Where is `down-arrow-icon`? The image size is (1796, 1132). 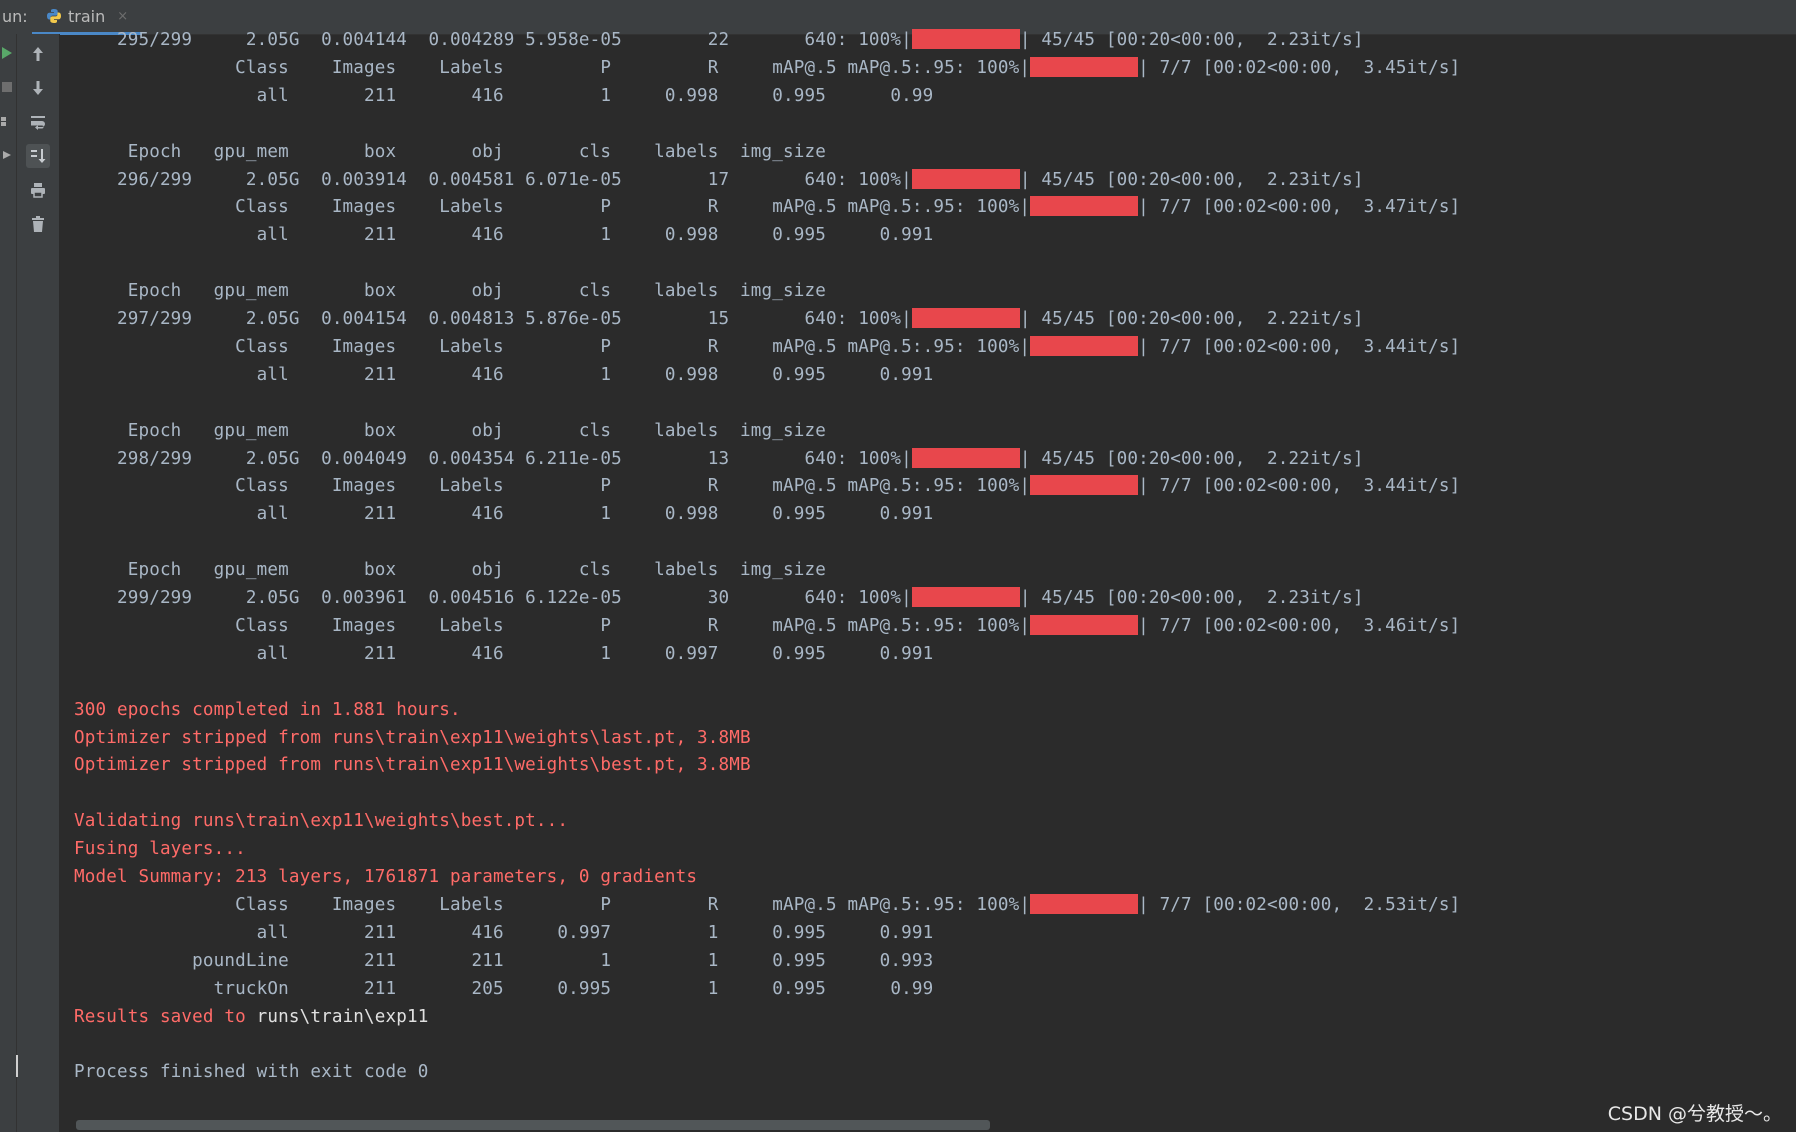
down-arrow-icon is located at coordinates (38, 88).